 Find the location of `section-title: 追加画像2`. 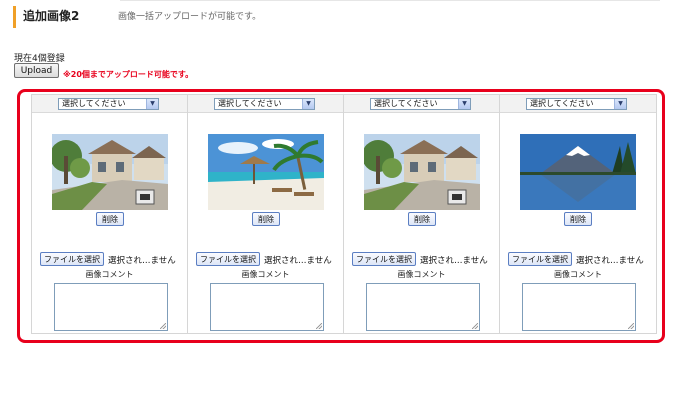

section-title: 追加画像2 is located at coordinates (51, 16).